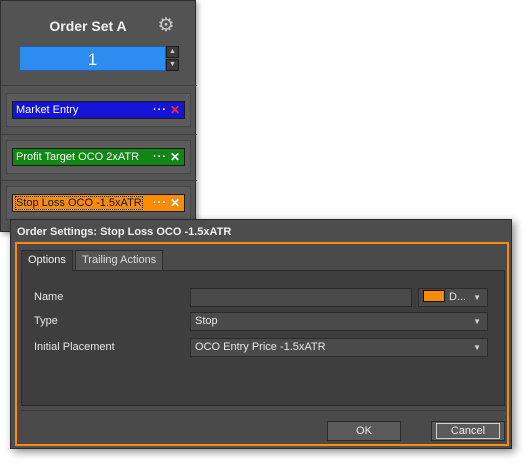 The image size is (530, 464). I want to click on ok-button: OK, so click(364, 431).